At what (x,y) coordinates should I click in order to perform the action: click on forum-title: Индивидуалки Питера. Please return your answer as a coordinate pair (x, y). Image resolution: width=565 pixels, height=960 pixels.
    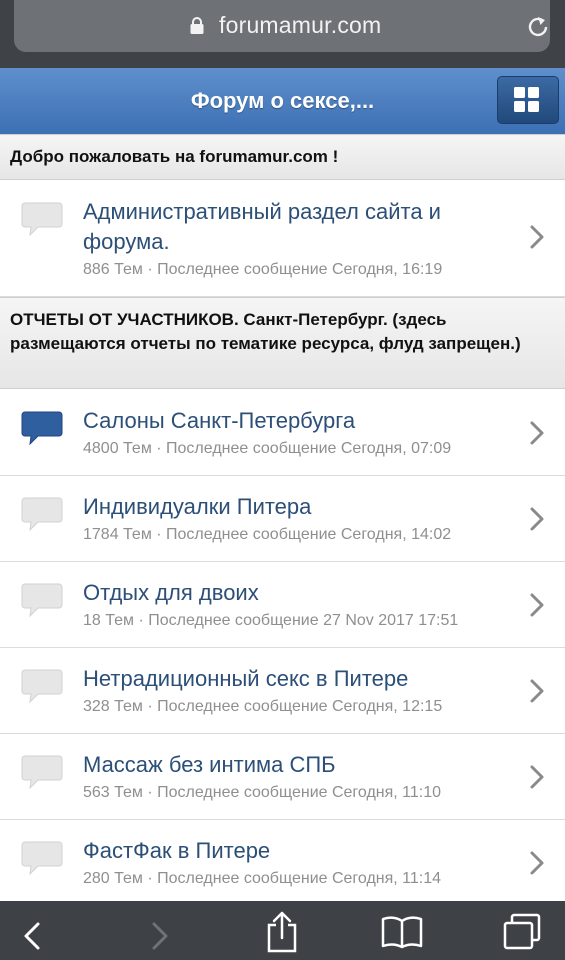
    Looking at the image, I should click on (197, 507).